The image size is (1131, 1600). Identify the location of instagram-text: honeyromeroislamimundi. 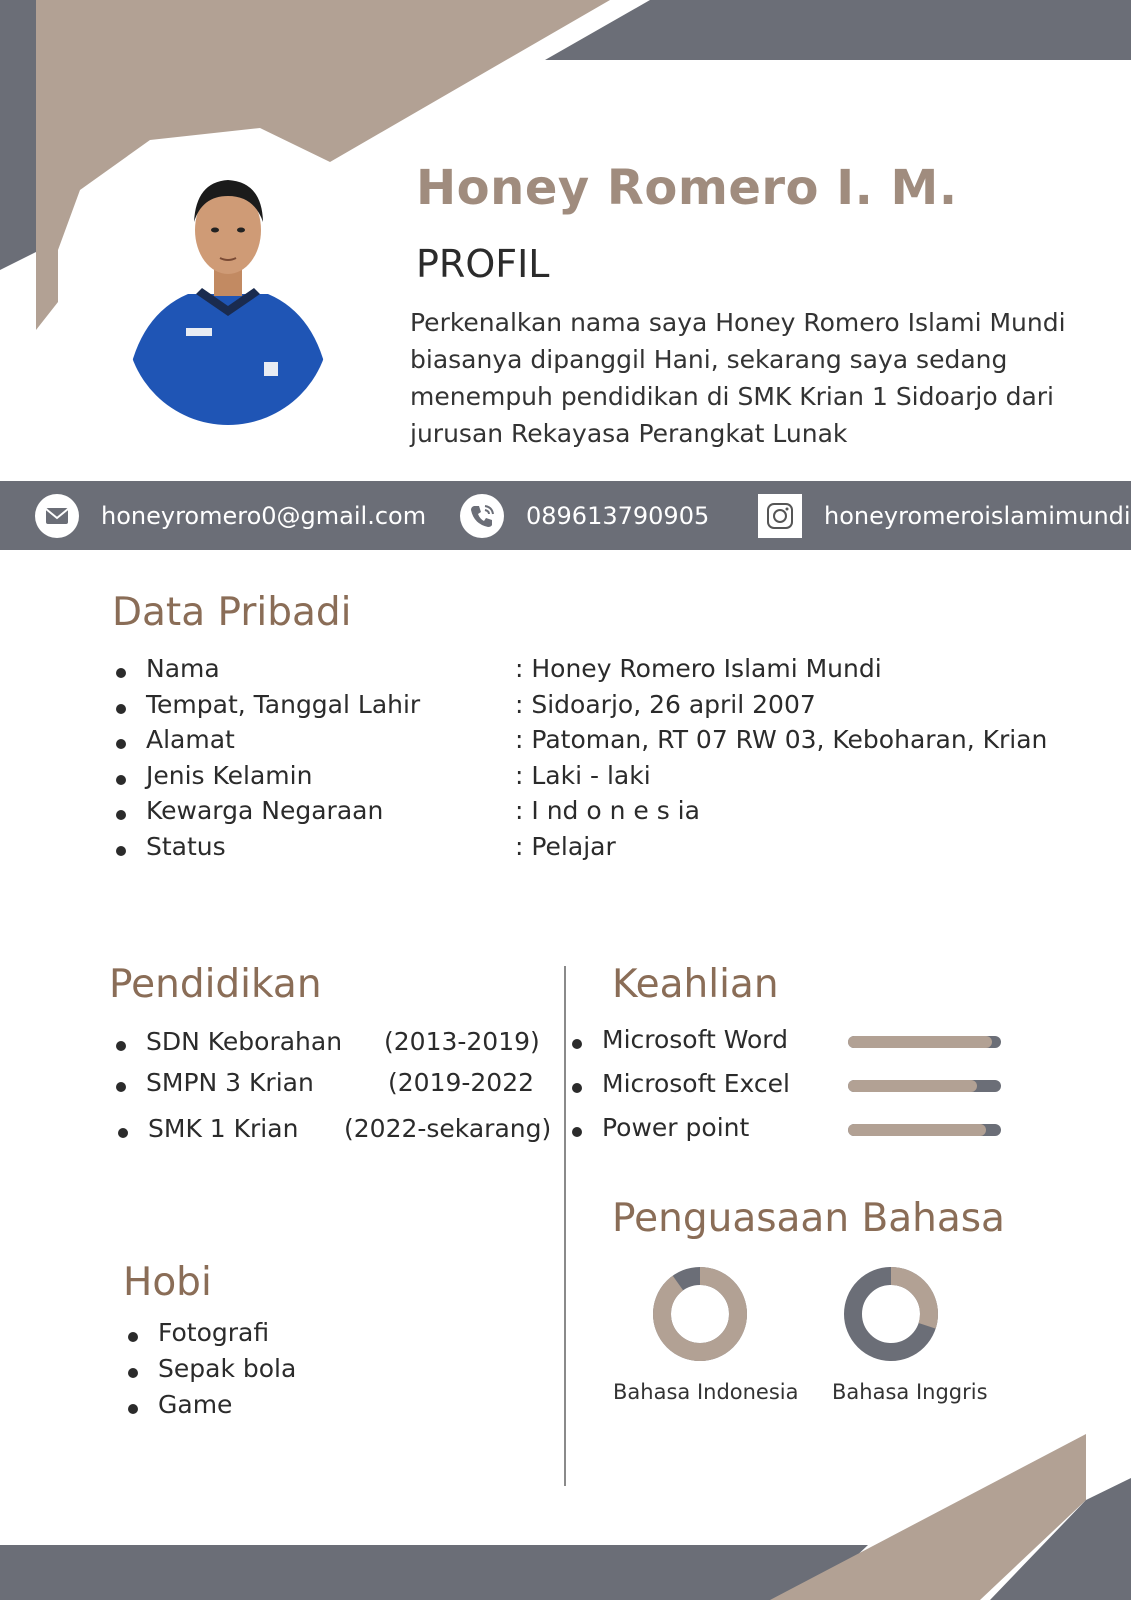
(977, 515).